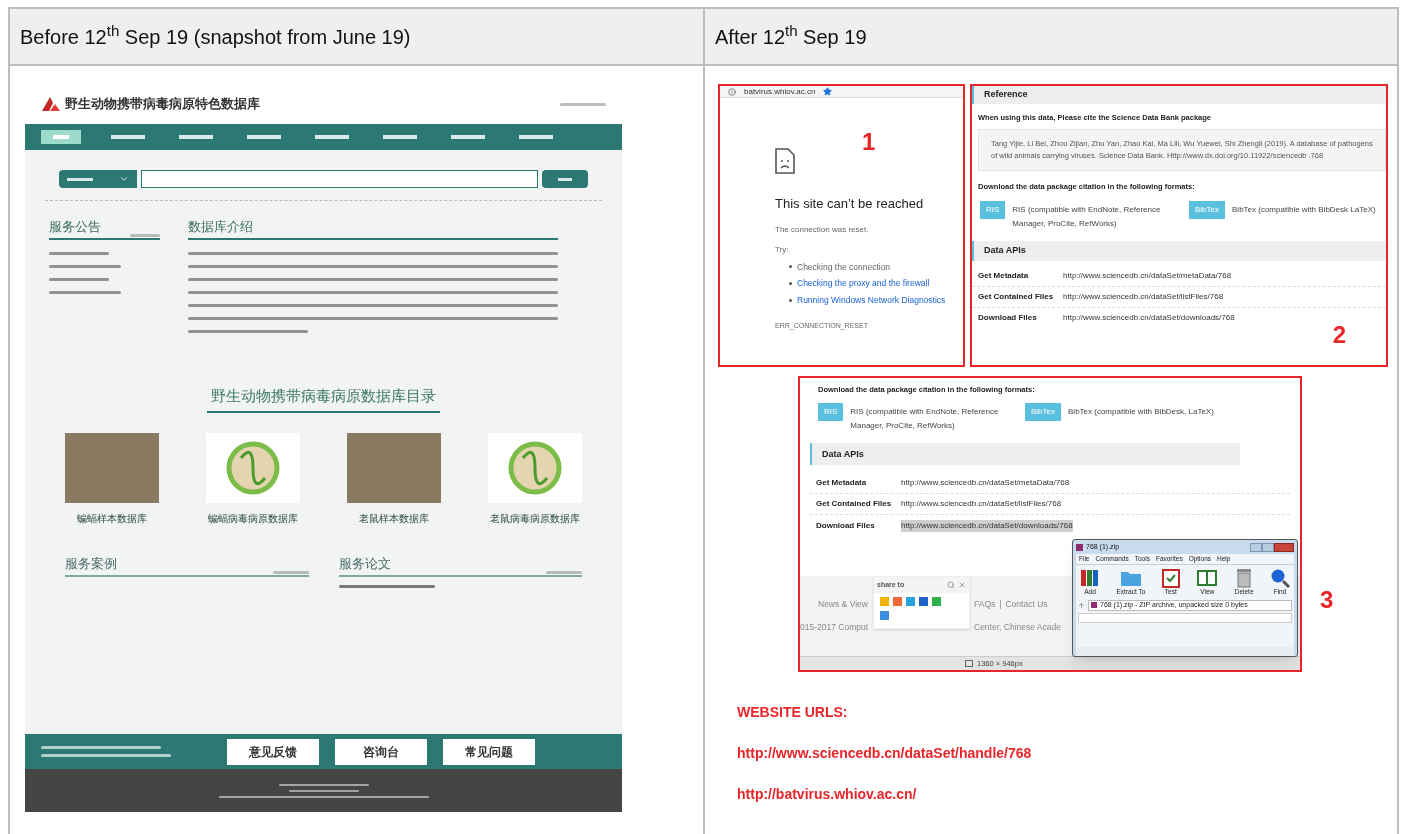  What do you see at coordinates (863, 283) in the screenshot?
I see `suggestion-link: Checking the proxy and the firewall` at bounding box center [863, 283].